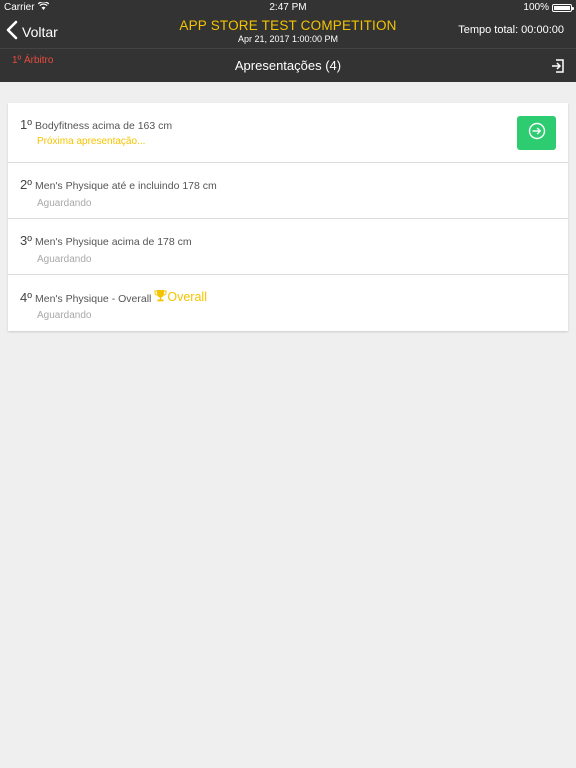  What do you see at coordinates (113, 242) in the screenshot?
I see `row-name: Men's Physique acima de 178 cm` at bounding box center [113, 242].